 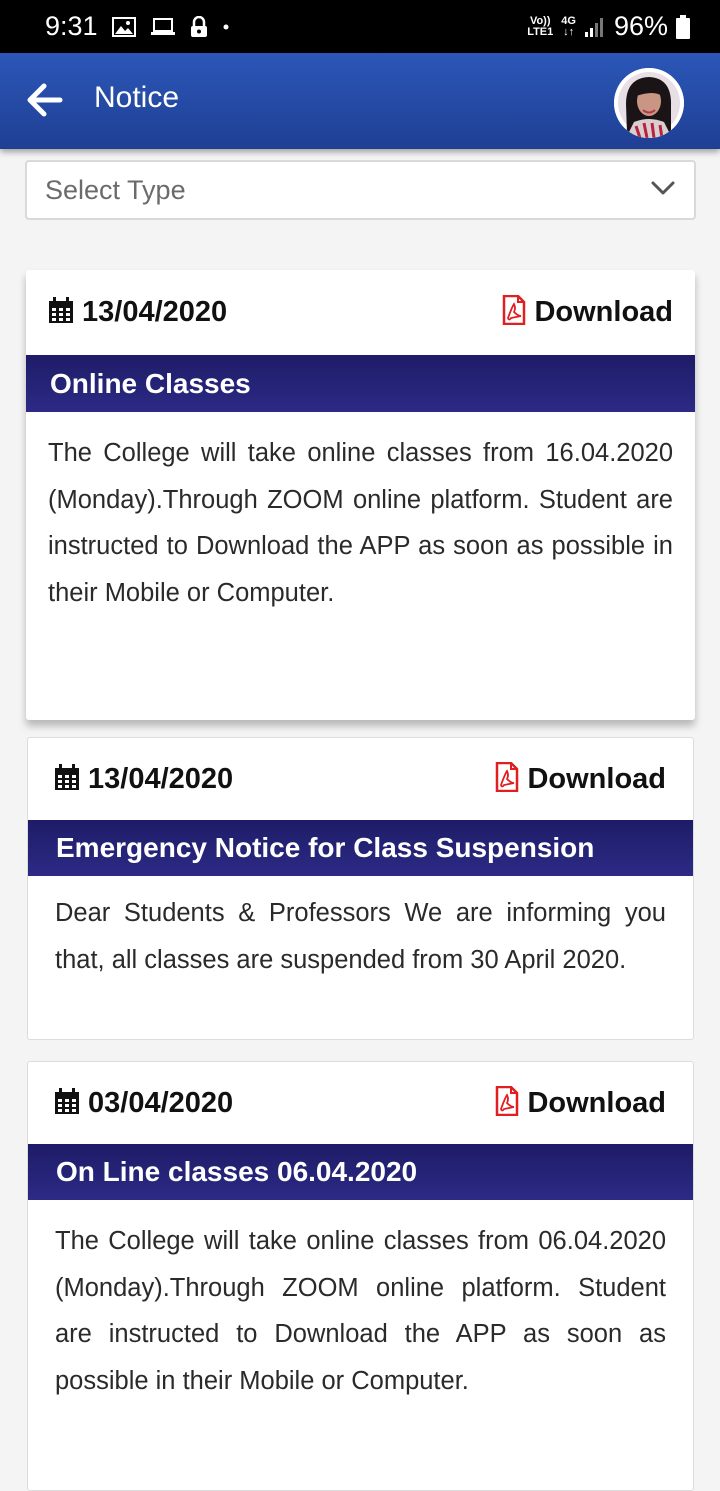 I want to click on avatar, so click(x=649, y=103).